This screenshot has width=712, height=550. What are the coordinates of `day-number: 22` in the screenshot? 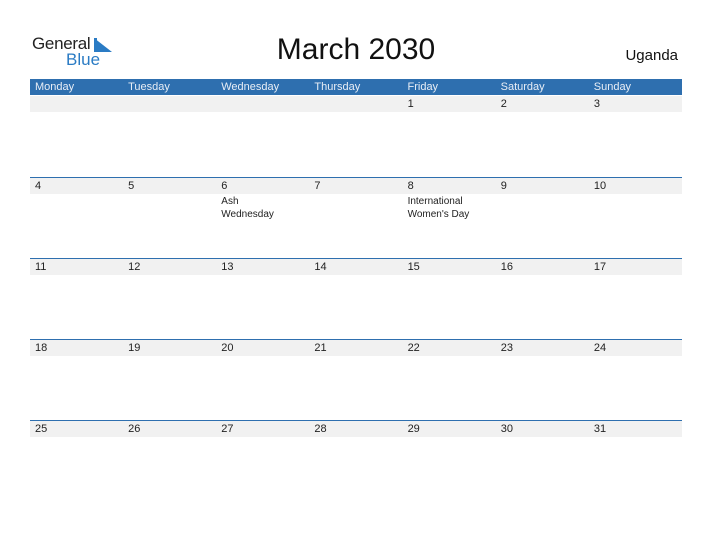 It's located at (413, 348).